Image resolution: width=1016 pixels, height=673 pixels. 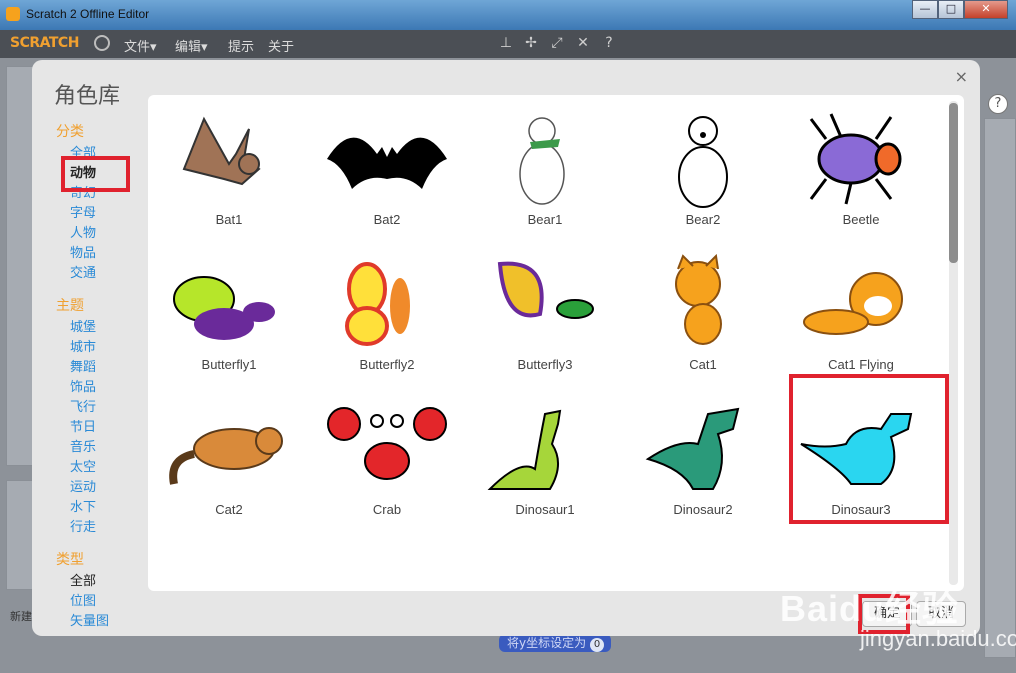 I want to click on minimize-button: —, so click(x=925, y=9).